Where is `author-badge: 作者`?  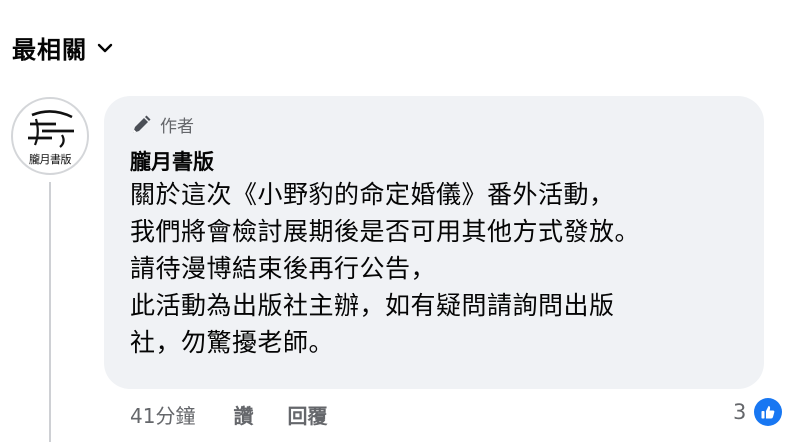
author-badge: 作者 is located at coordinates (162, 124).